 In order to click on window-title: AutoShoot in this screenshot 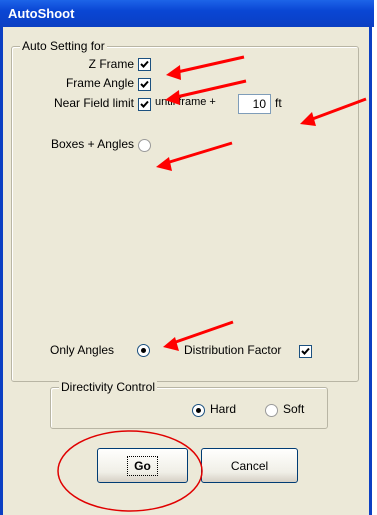, I will do `click(41, 13)`.